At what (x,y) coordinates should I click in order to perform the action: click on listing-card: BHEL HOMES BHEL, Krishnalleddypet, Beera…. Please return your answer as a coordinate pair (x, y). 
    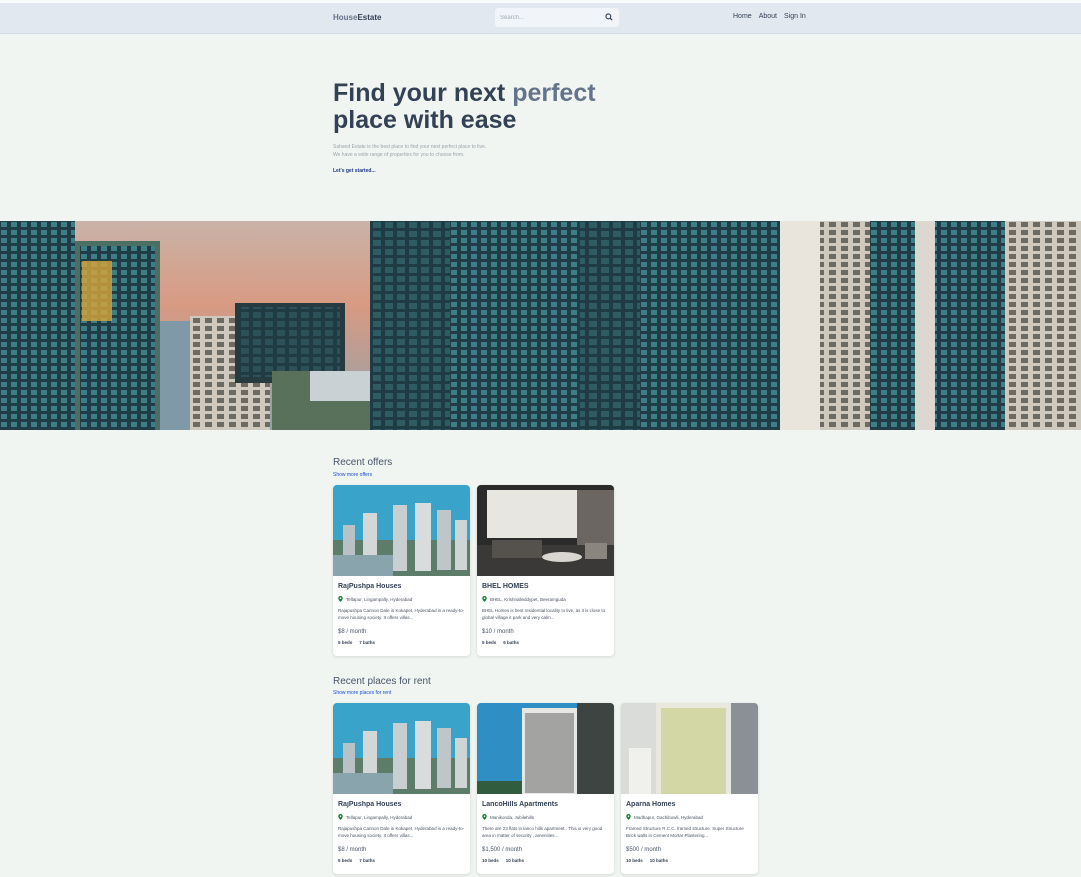
    Looking at the image, I should click on (545, 570).